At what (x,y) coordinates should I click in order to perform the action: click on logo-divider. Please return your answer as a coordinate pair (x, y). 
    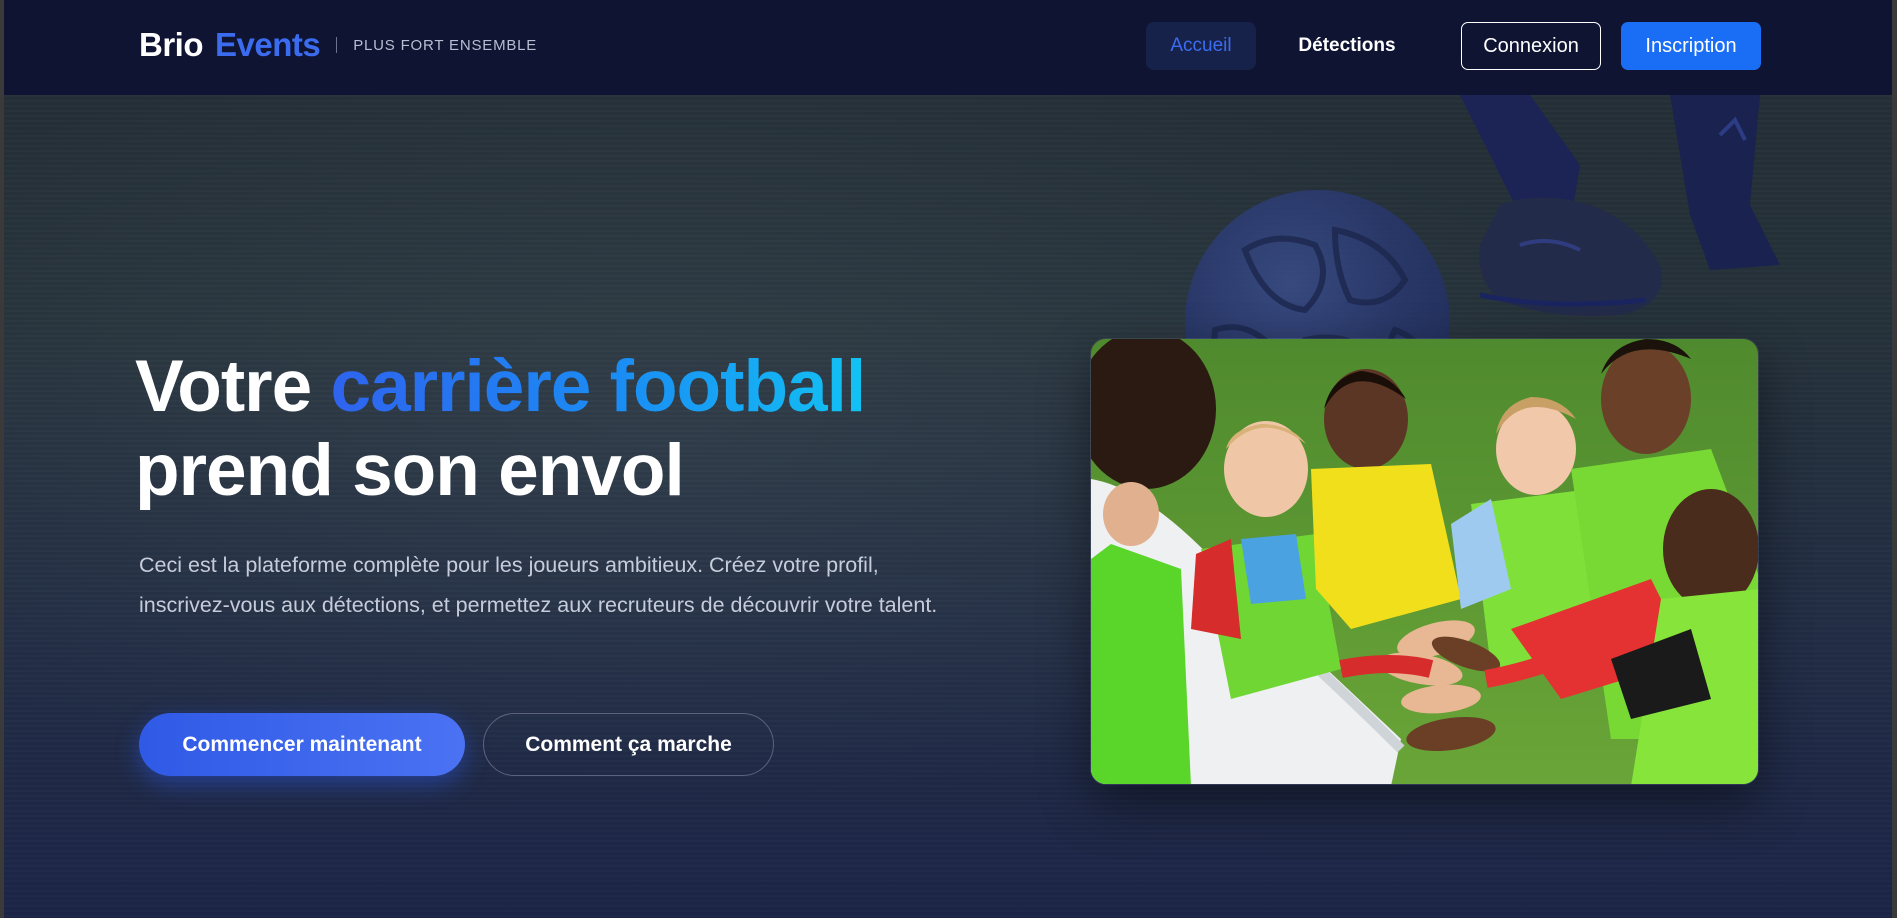
    Looking at the image, I should click on (337, 45).